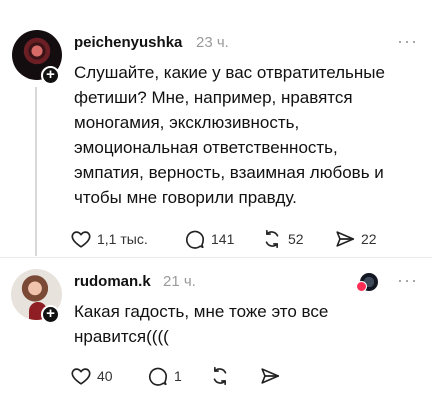 Image resolution: width=432 pixels, height=408 pixels. I want to click on post-actions: 1,1 тыс. 141 52 22, so click(240, 239).